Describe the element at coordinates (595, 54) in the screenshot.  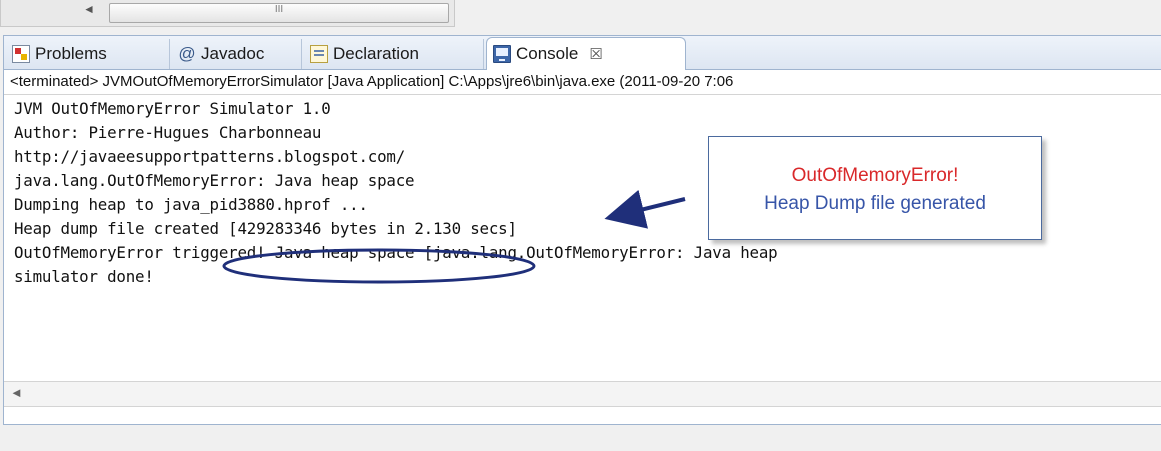
I see `close-icon: ☒` at that location.